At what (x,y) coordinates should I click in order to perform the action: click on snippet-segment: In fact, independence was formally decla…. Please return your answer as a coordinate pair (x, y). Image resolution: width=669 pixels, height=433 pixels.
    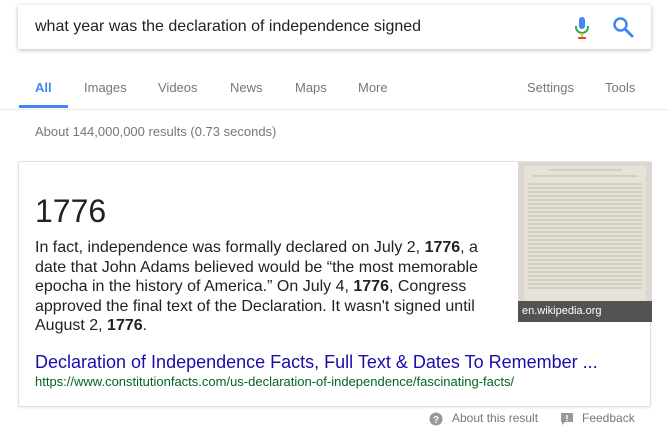
    Looking at the image, I should click on (230, 247).